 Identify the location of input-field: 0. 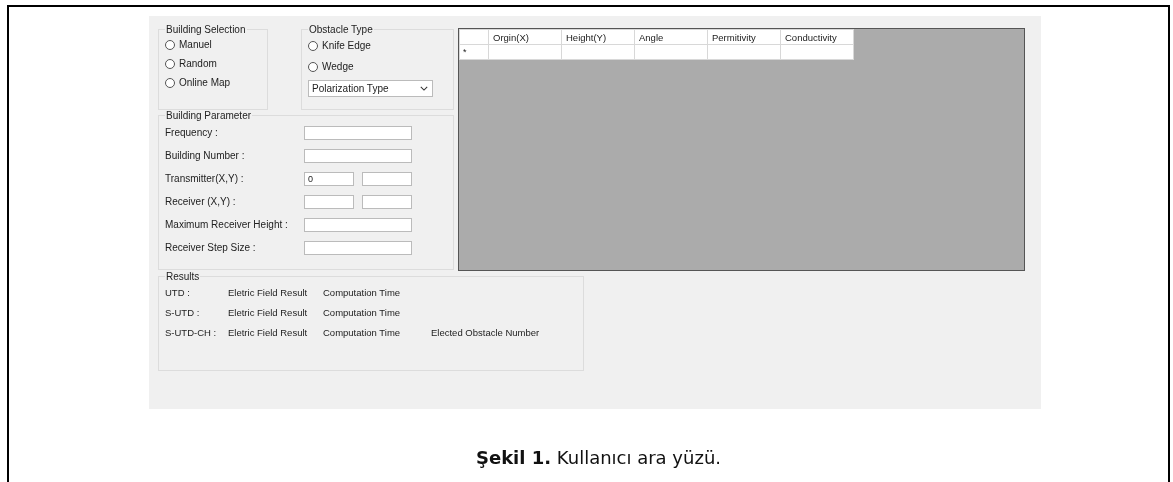
(329, 178).